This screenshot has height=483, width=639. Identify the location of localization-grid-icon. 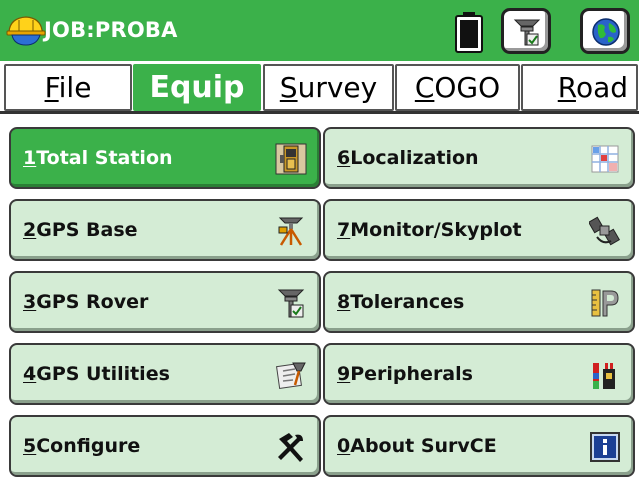
(605, 159).